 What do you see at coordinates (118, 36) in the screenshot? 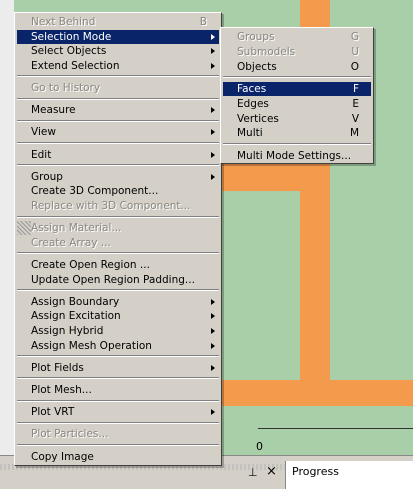
I see `menu-item-selection-mode: Selection Mode` at bounding box center [118, 36].